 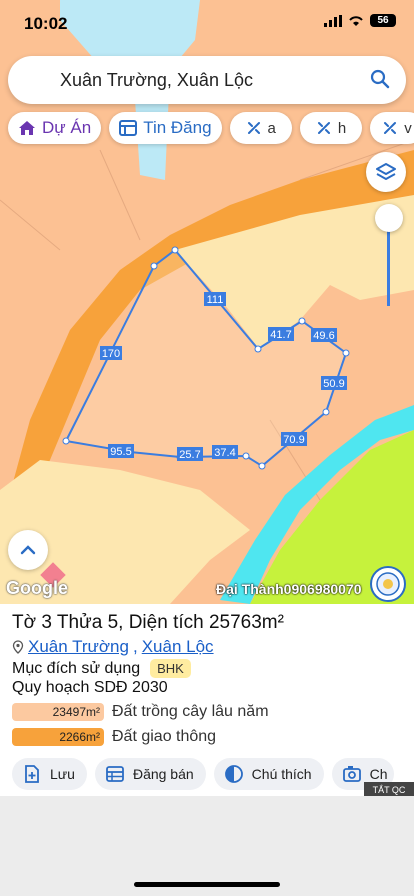 I want to click on edge-label: 95.5, so click(x=120, y=452).